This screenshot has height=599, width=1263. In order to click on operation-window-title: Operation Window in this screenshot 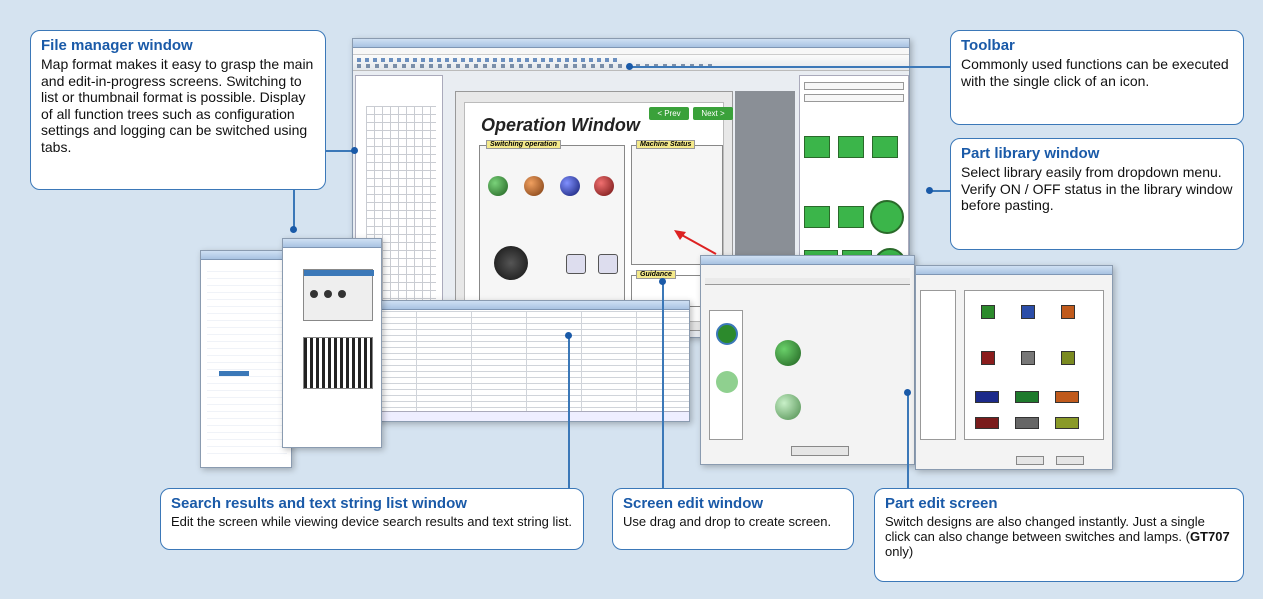, I will do `click(560, 125)`.